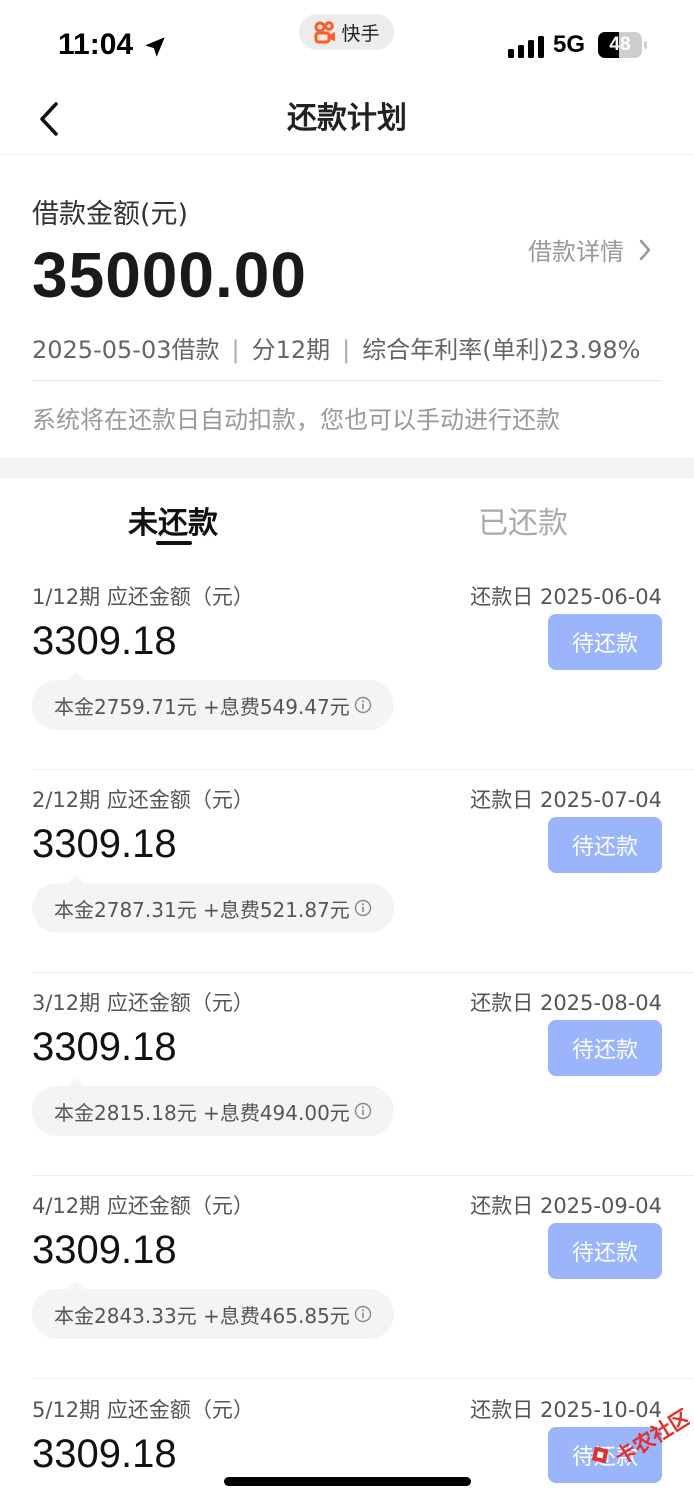 The height and width of the screenshot is (1500, 694). Describe the element at coordinates (169, 275) in the screenshot. I see `loan-amount-value: 35000.00` at that location.